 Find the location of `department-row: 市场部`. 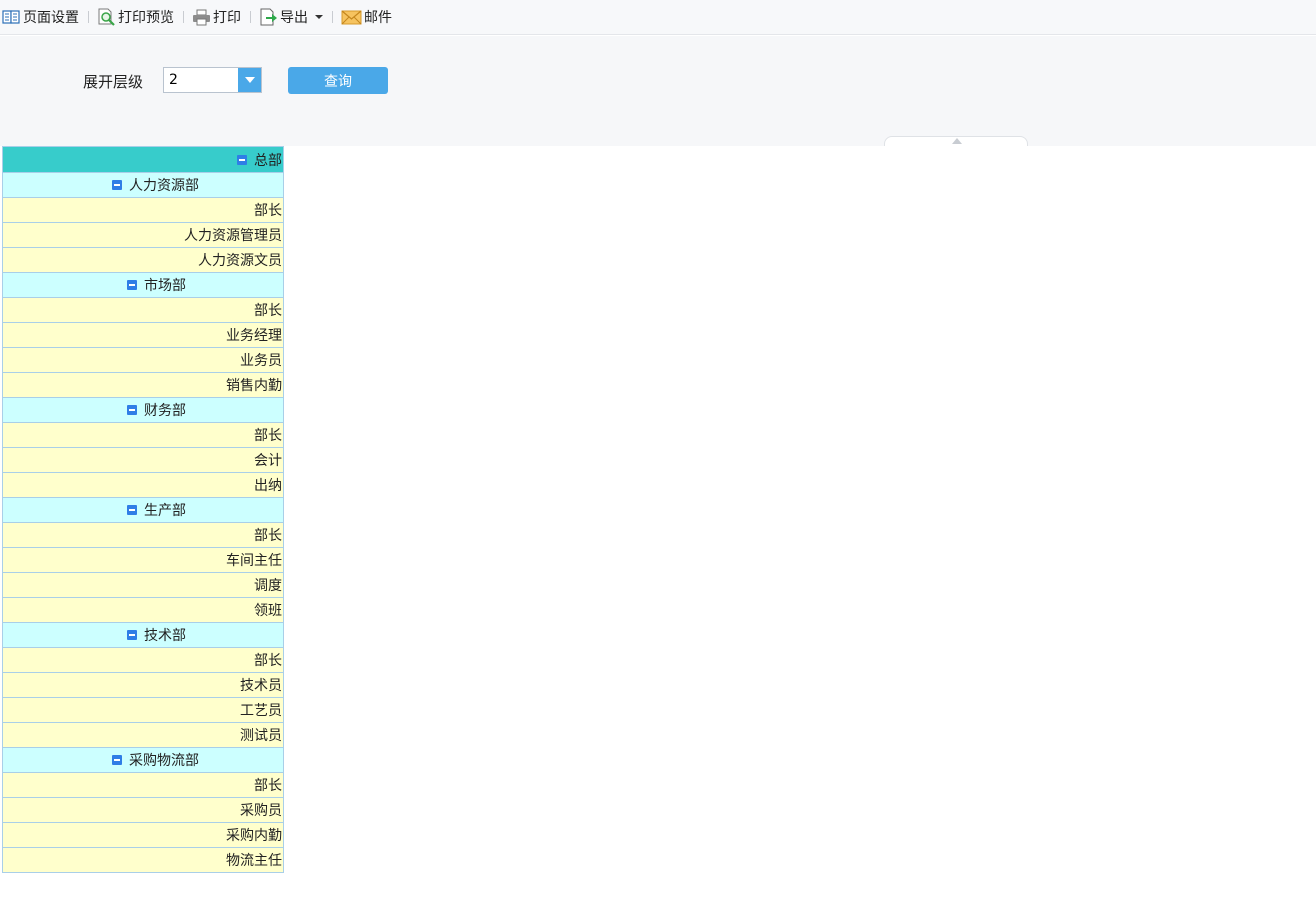

department-row: 市场部 is located at coordinates (143, 285).